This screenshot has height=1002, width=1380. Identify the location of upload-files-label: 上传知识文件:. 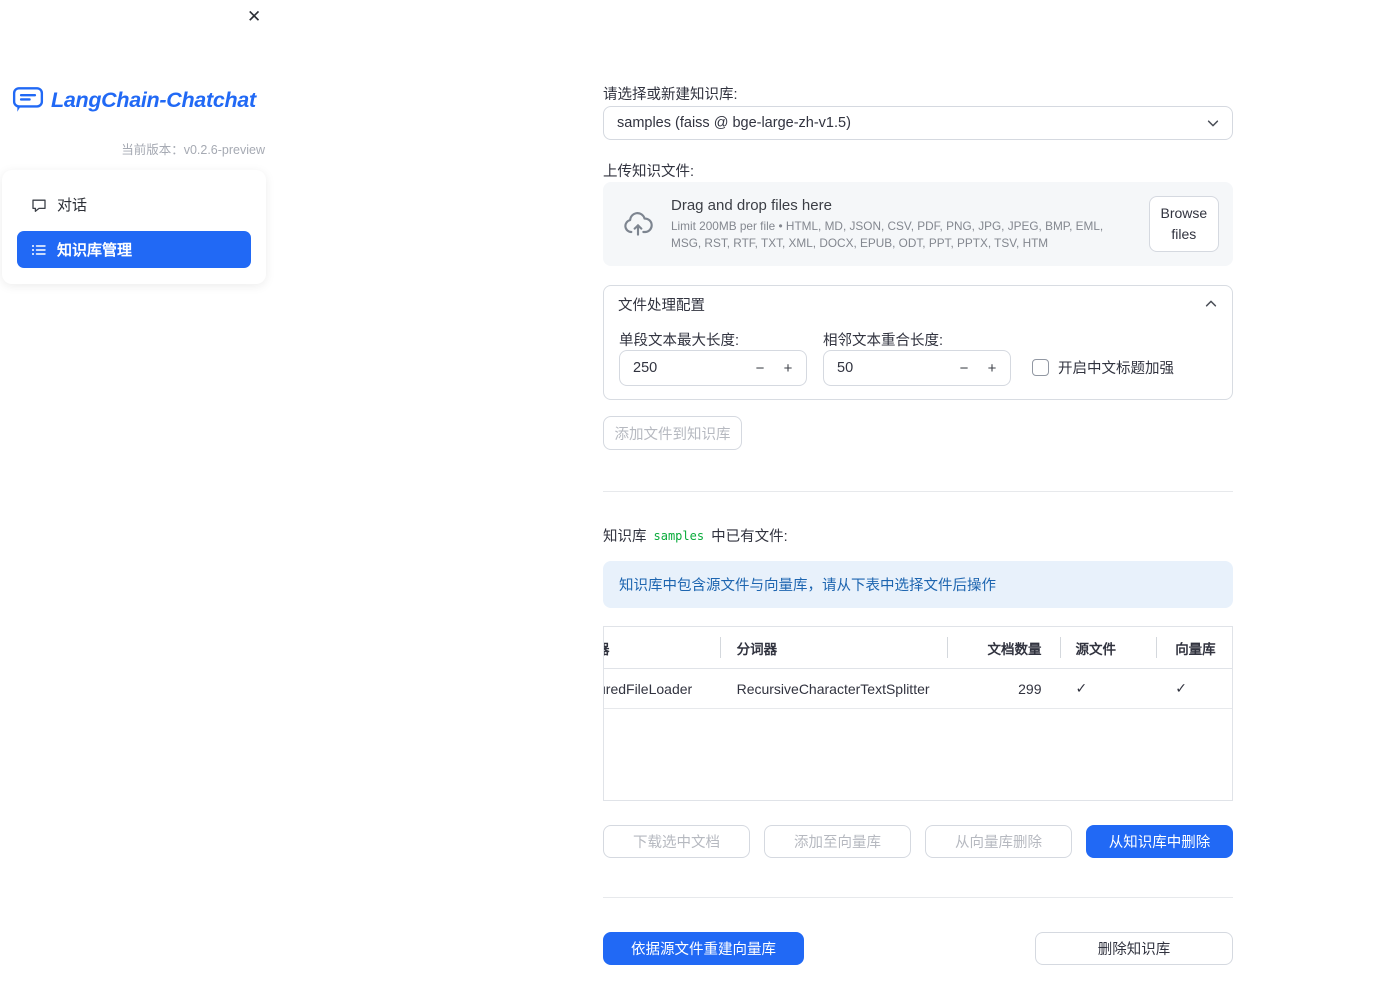
(649, 172).